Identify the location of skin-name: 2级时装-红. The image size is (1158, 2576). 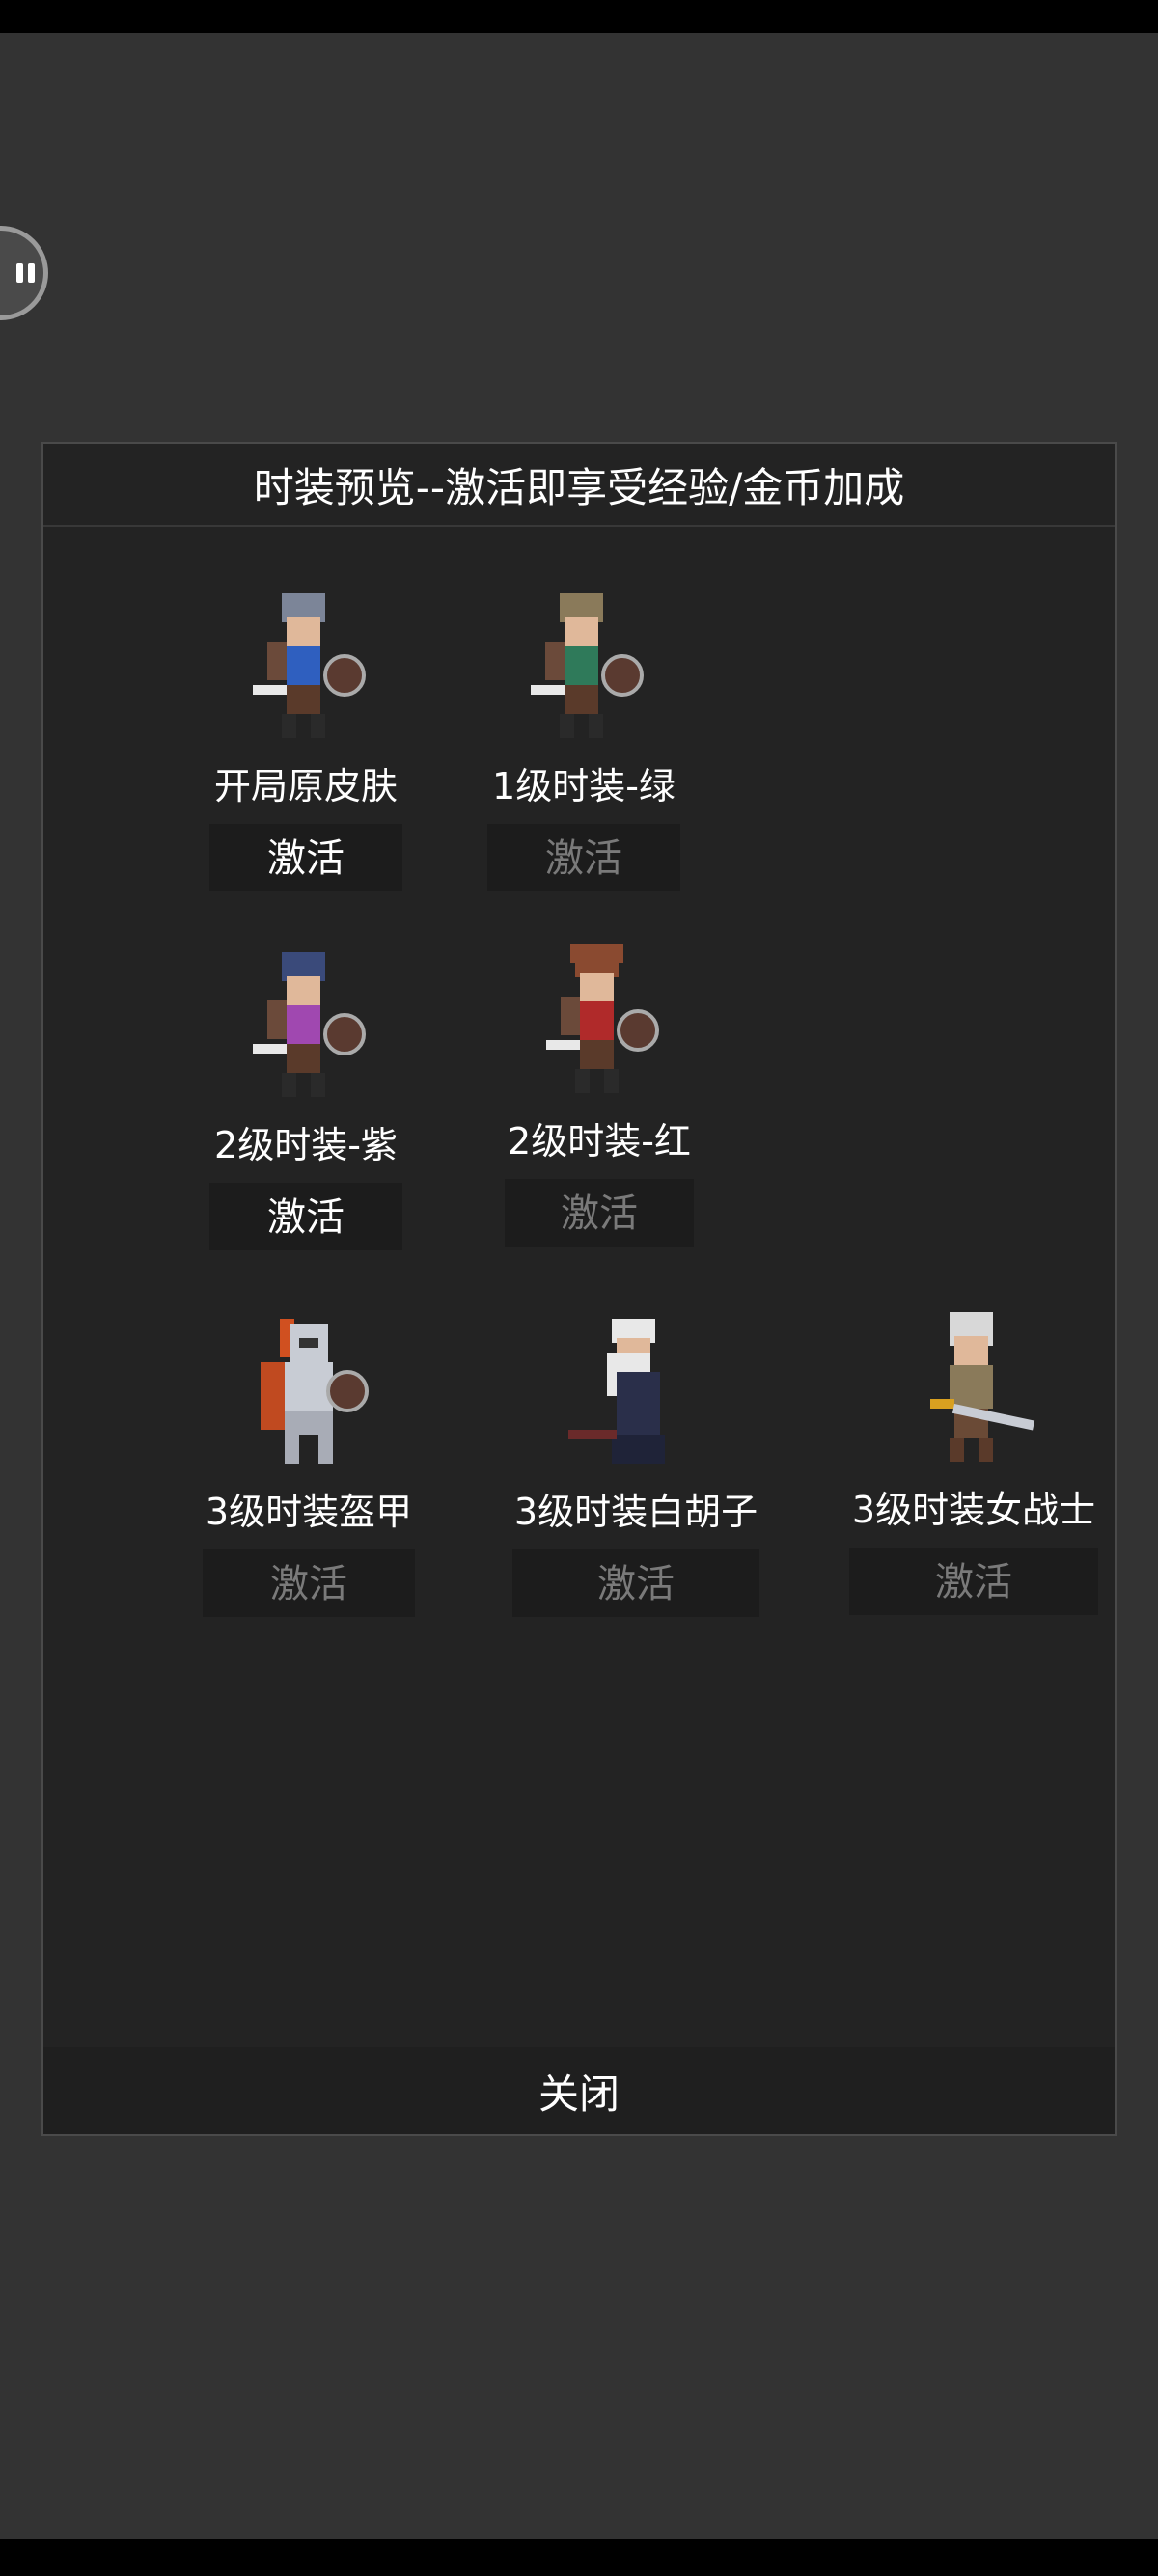
(599, 1141).